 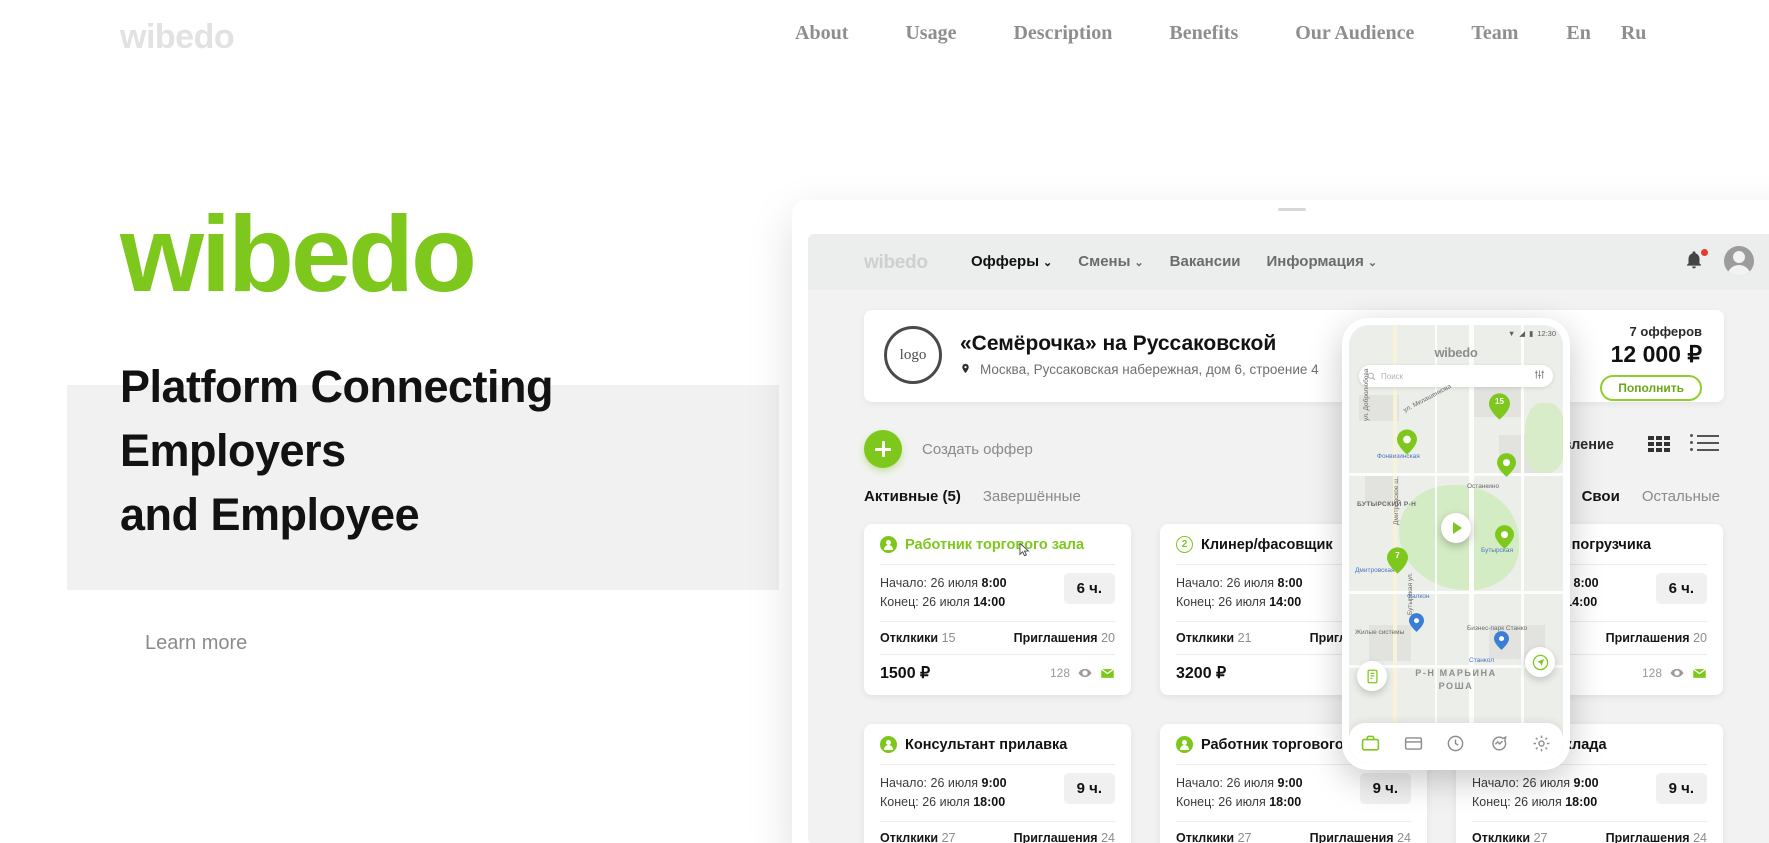 I want to click on responses-count: 15, so click(x=948, y=638).